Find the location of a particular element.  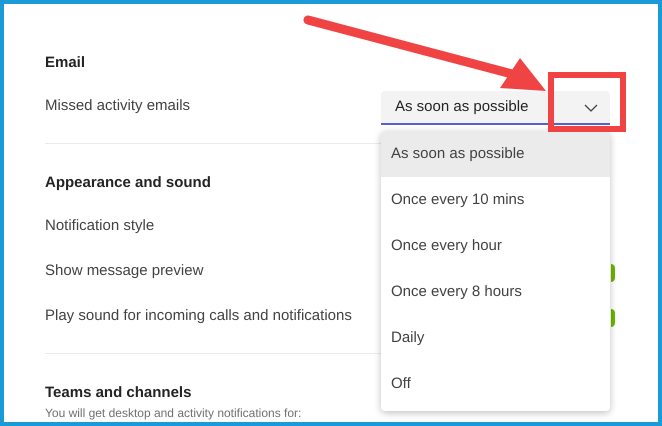

frequency-dropdown: As soon as possible is located at coordinates (495, 108).